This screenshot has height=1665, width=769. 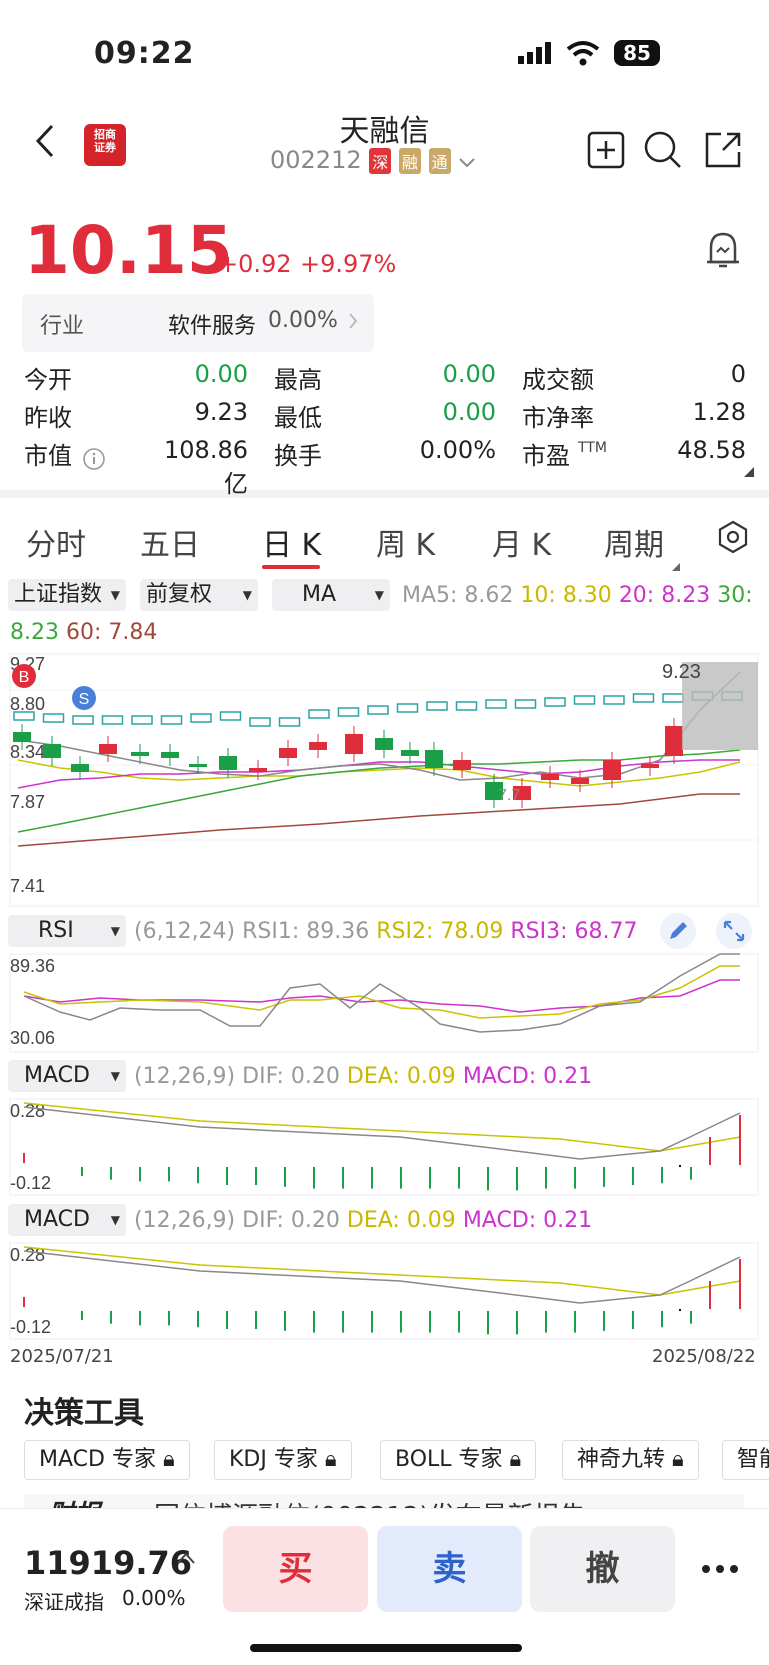 I want to click on macd-value-2: MACD: 0.21, so click(x=527, y=1220).